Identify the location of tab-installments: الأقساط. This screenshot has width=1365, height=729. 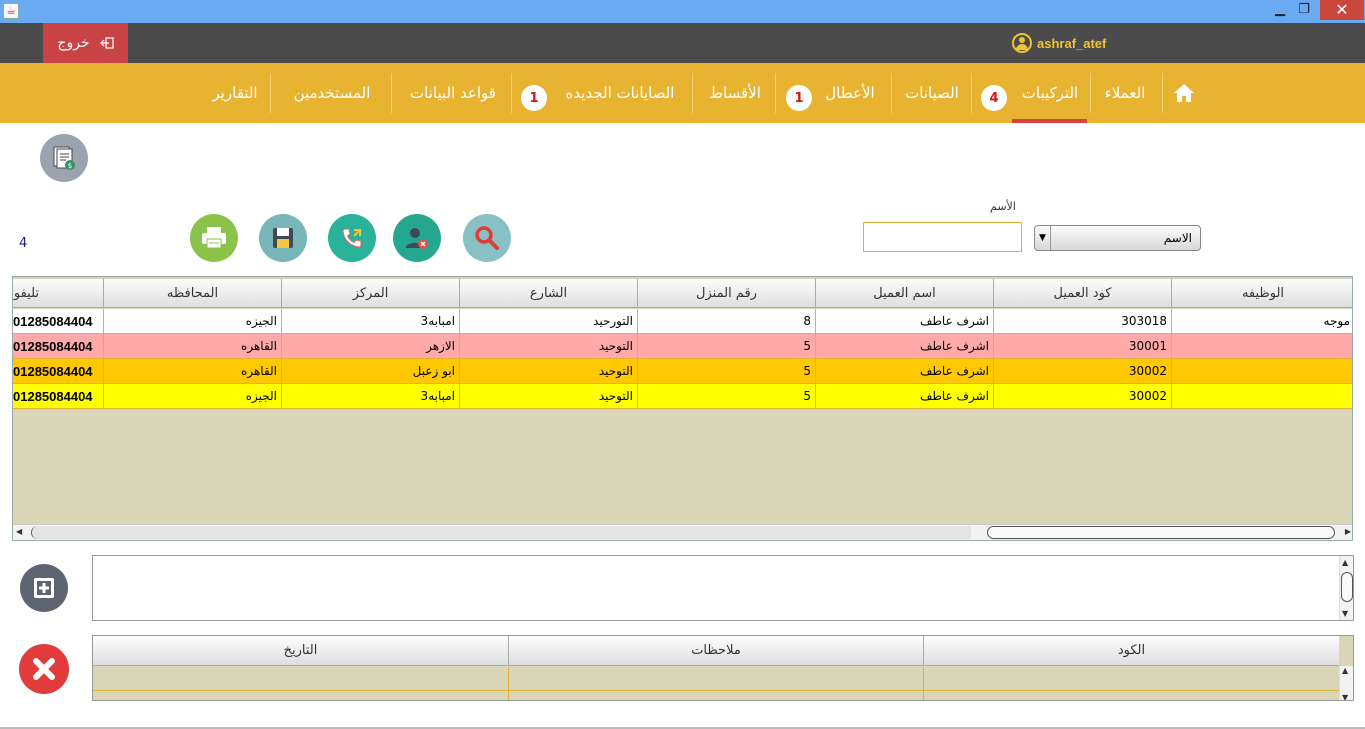
(735, 93).